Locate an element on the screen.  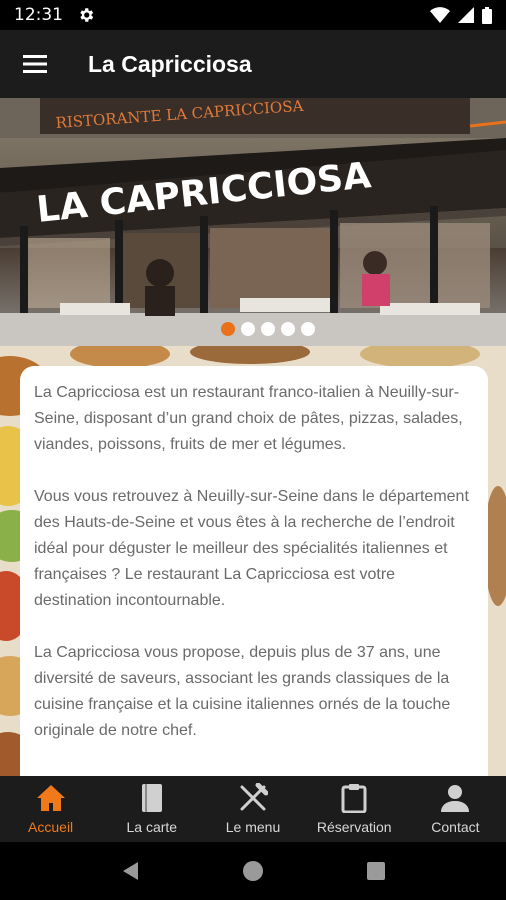
settings-gear-icon is located at coordinates (87, 15).